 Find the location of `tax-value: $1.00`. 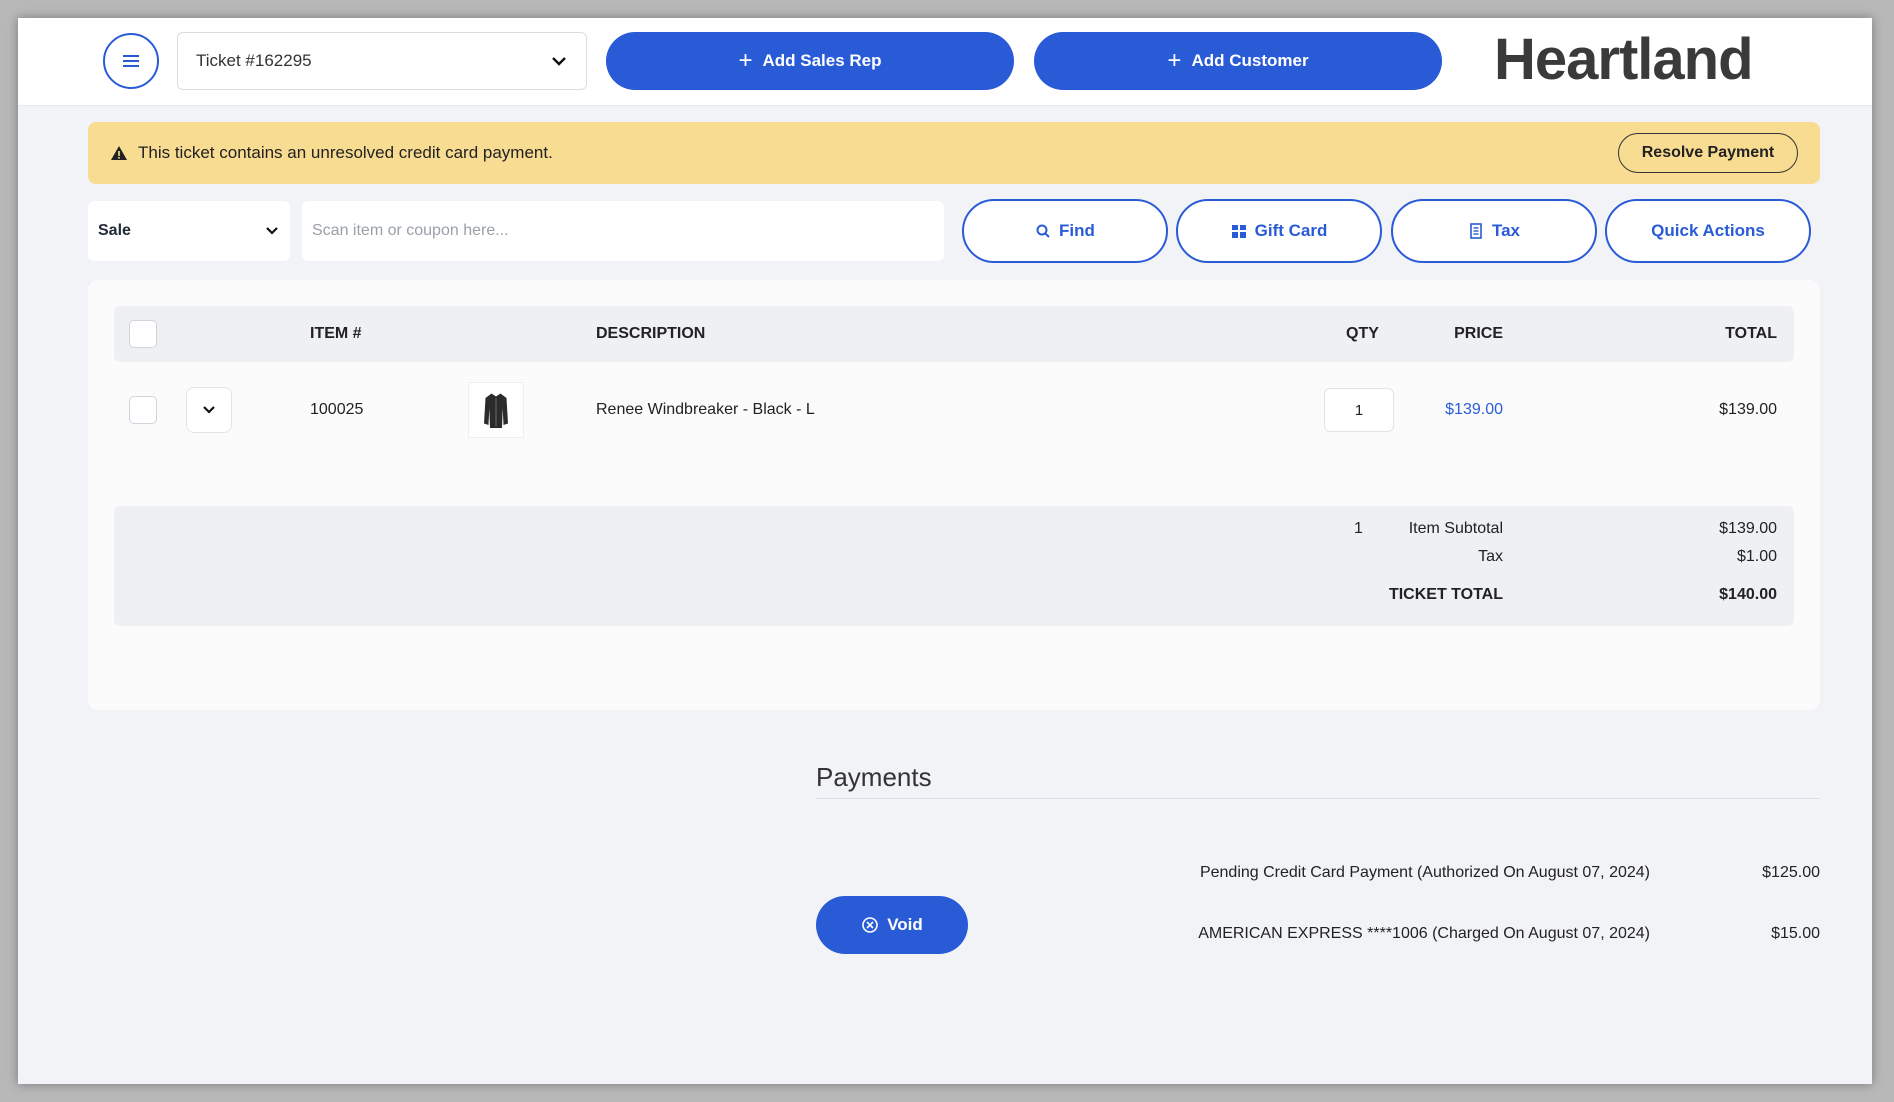

tax-value: $1.00 is located at coordinates (1756, 556).